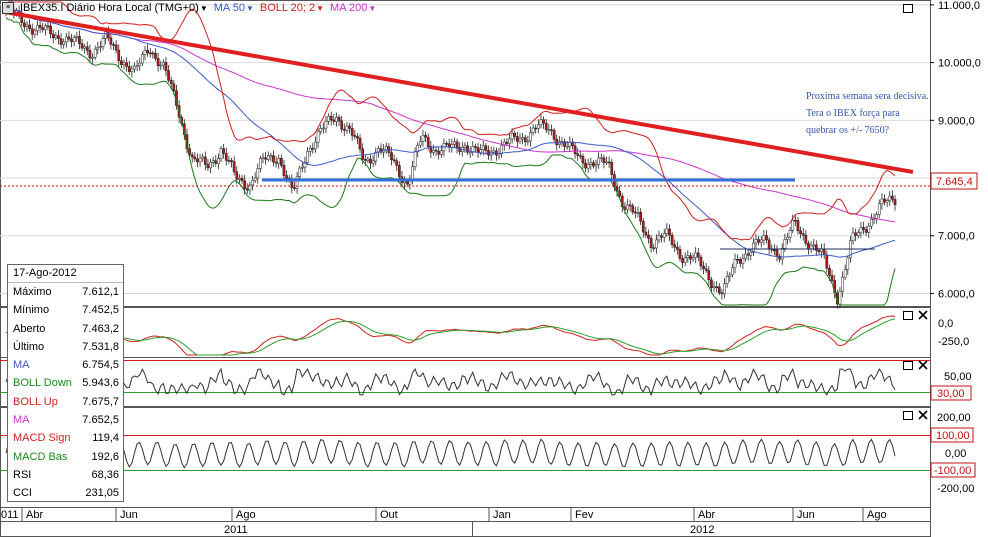 The image size is (988, 537). I want to click on info-value: 7.452,5, so click(100, 310).